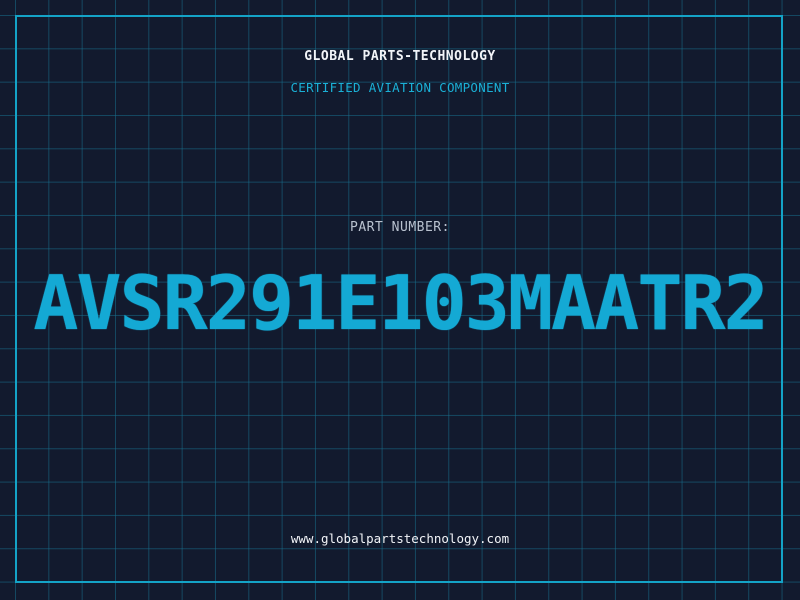 This screenshot has width=800, height=600. What do you see at coordinates (401, 303) in the screenshot?
I see `part-number-value: AVSR291E103MAATR2` at bounding box center [401, 303].